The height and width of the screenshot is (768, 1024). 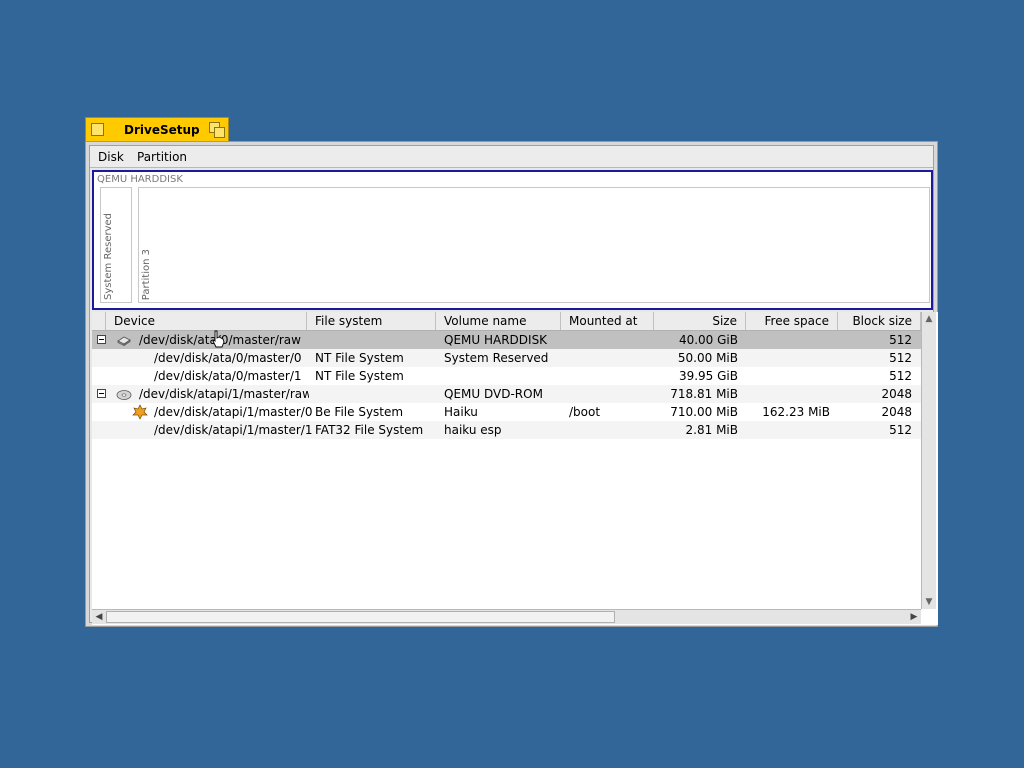 I want to click on column-header-block-size: Block size, so click(x=879, y=321).